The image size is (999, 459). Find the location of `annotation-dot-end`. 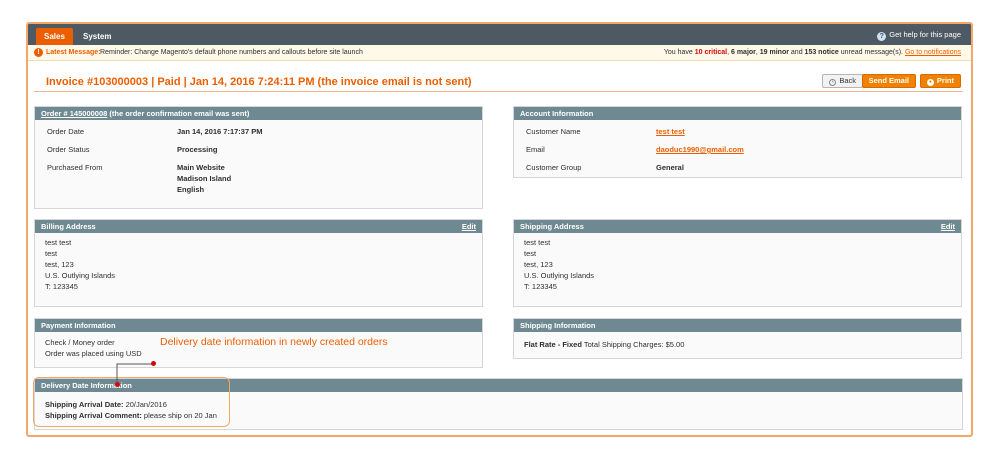

annotation-dot-end is located at coordinates (153, 363).